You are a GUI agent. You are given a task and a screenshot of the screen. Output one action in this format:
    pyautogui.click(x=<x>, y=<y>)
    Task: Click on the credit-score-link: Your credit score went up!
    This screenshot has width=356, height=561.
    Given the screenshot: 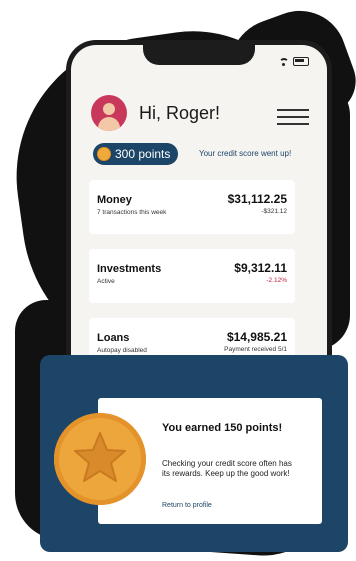 What is the action you would take?
    pyautogui.click(x=245, y=153)
    